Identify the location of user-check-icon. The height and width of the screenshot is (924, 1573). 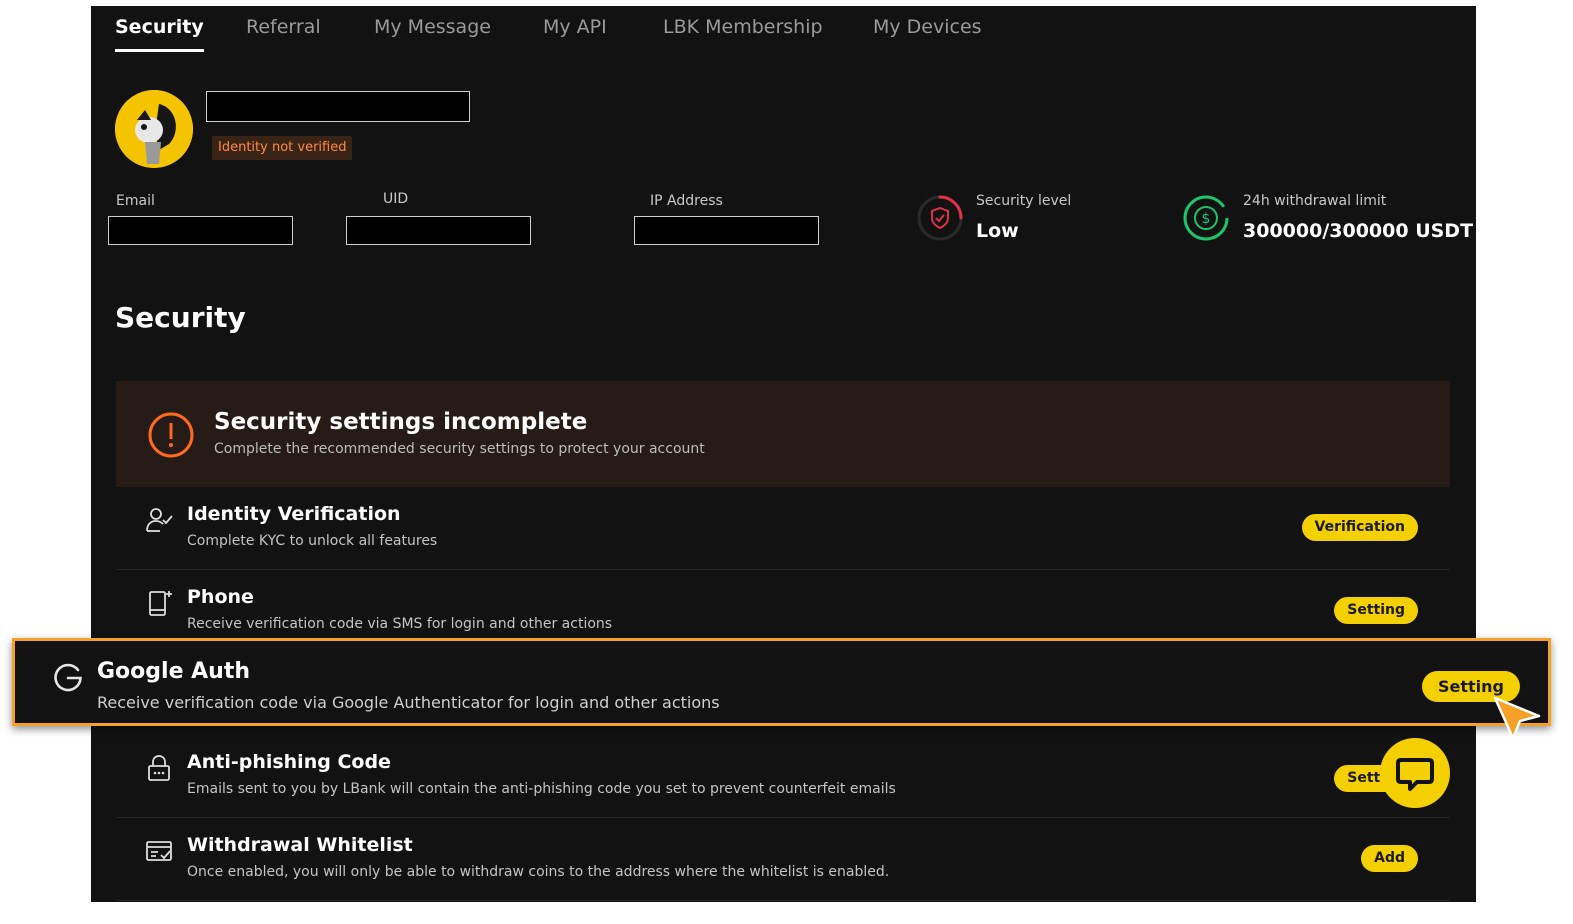
(159, 520).